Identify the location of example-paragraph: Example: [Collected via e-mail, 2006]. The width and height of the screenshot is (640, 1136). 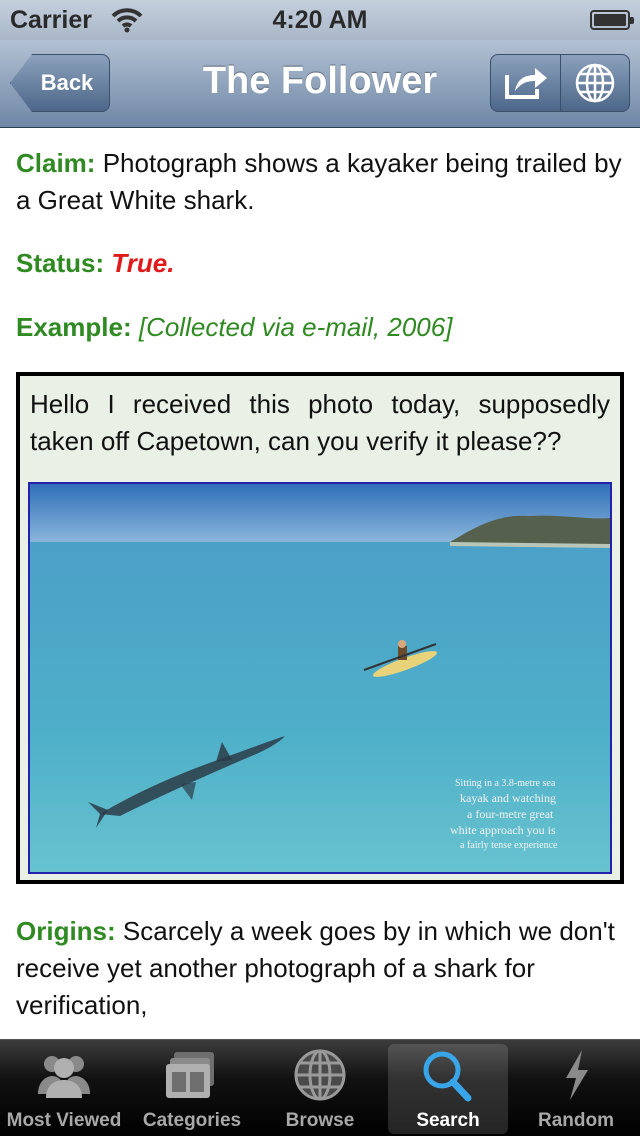
(321, 327).